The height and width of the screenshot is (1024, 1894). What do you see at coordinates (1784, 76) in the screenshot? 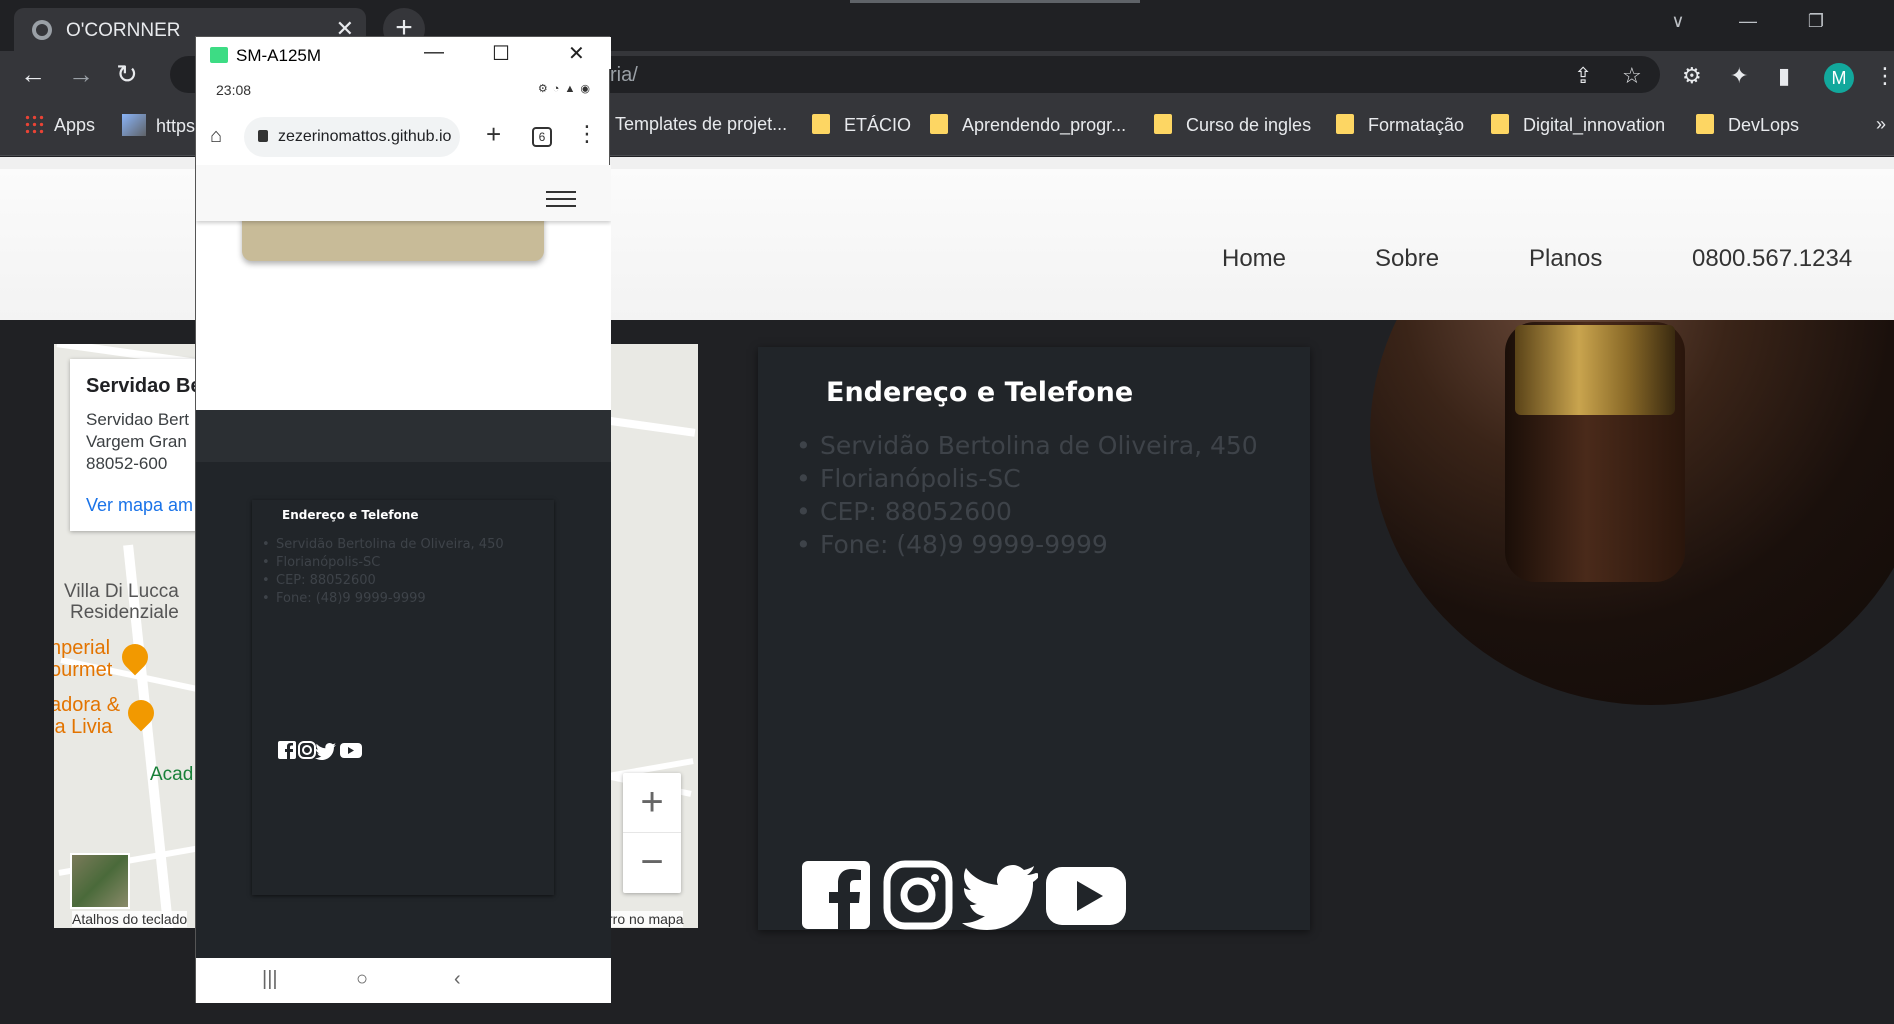
I see `side-panel-icon: ▮` at bounding box center [1784, 76].